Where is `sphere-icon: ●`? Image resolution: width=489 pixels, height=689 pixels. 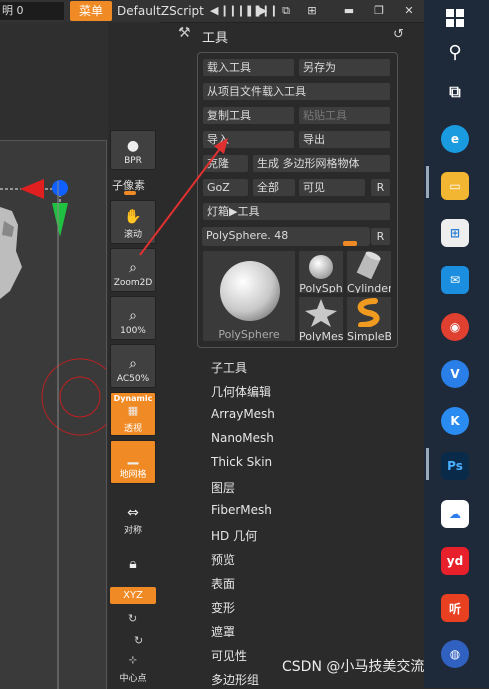
sphere-icon: ● is located at coordinates (133, 146).